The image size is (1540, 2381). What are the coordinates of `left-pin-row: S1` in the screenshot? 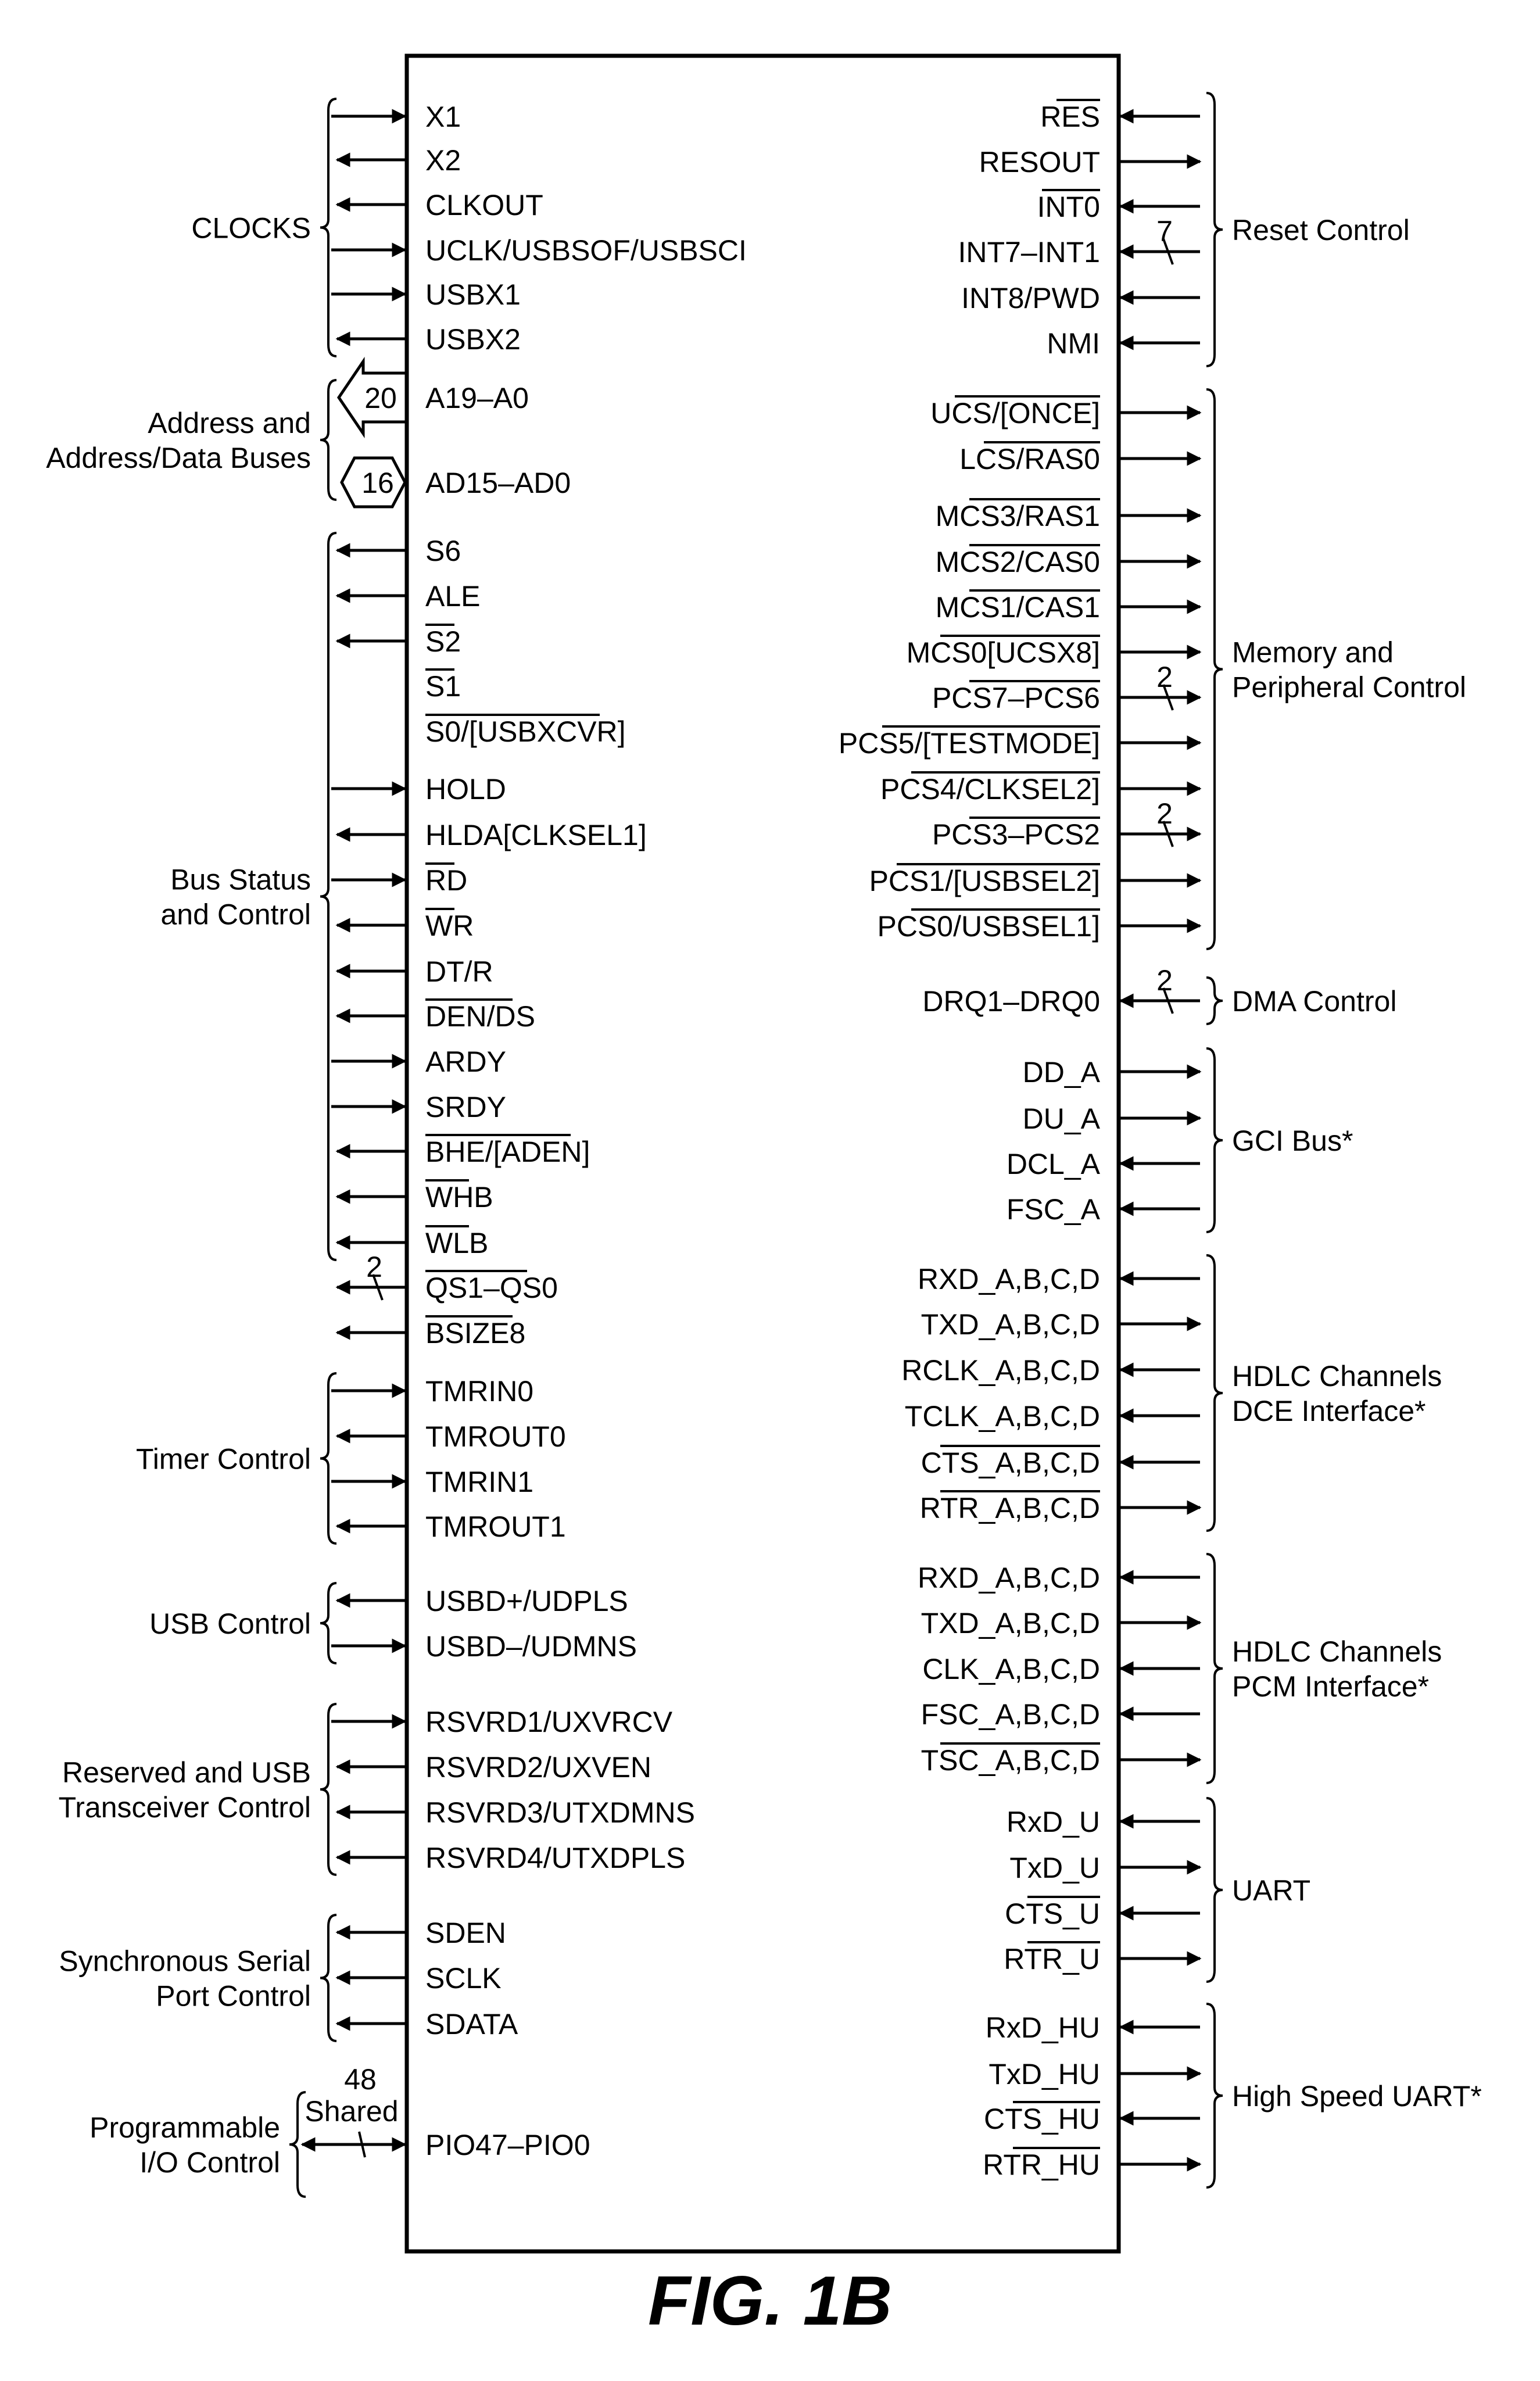 It's located at (443, 686).